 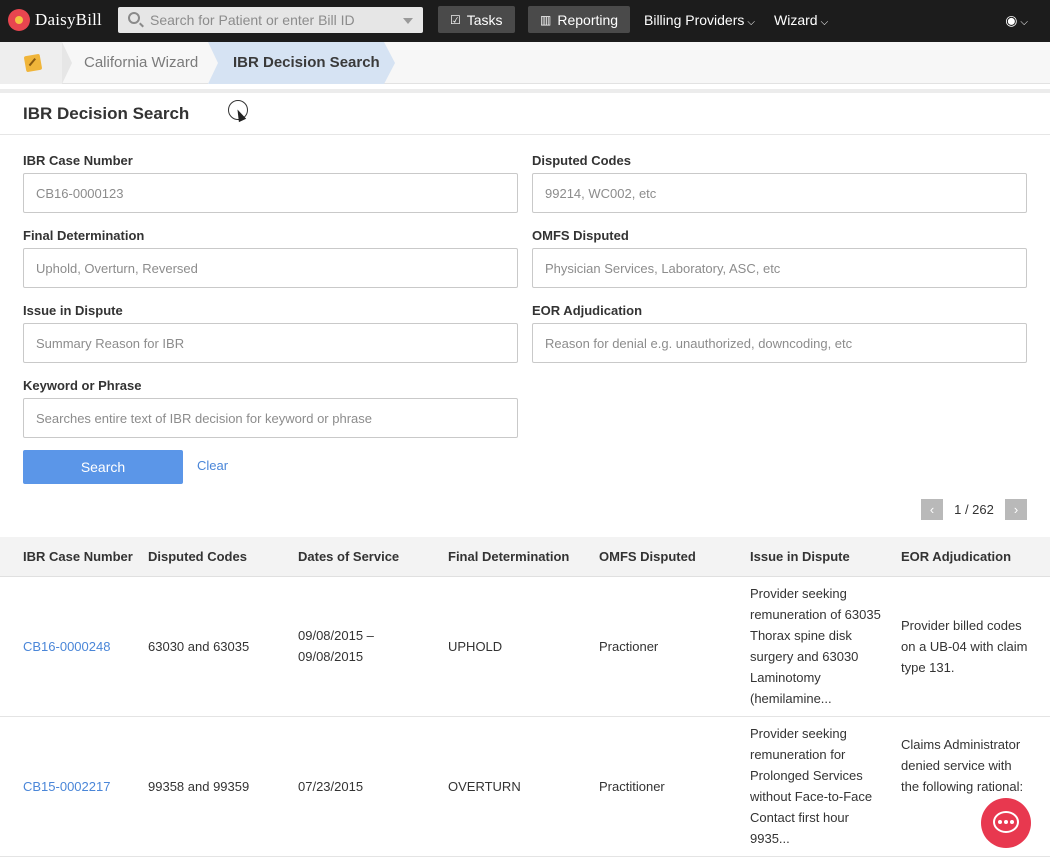 I want to click on final-determination-cell: OVERTURN, so click(x=484, y=786).